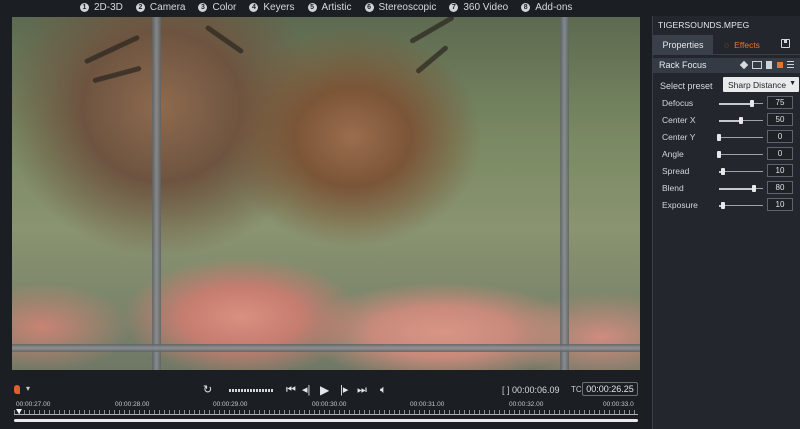  What do you see at coordinates (454, 7) in the screenshot?
I see `category-number: 7` at bounding box center [454, 7].